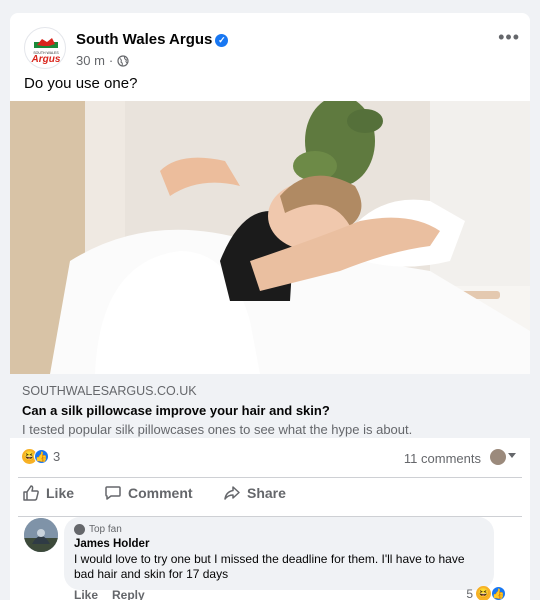 The height and width of the screenshot is (600, 540). I want to click on post-stats: 😆 👍 3 11 comments, so click(270, 459).